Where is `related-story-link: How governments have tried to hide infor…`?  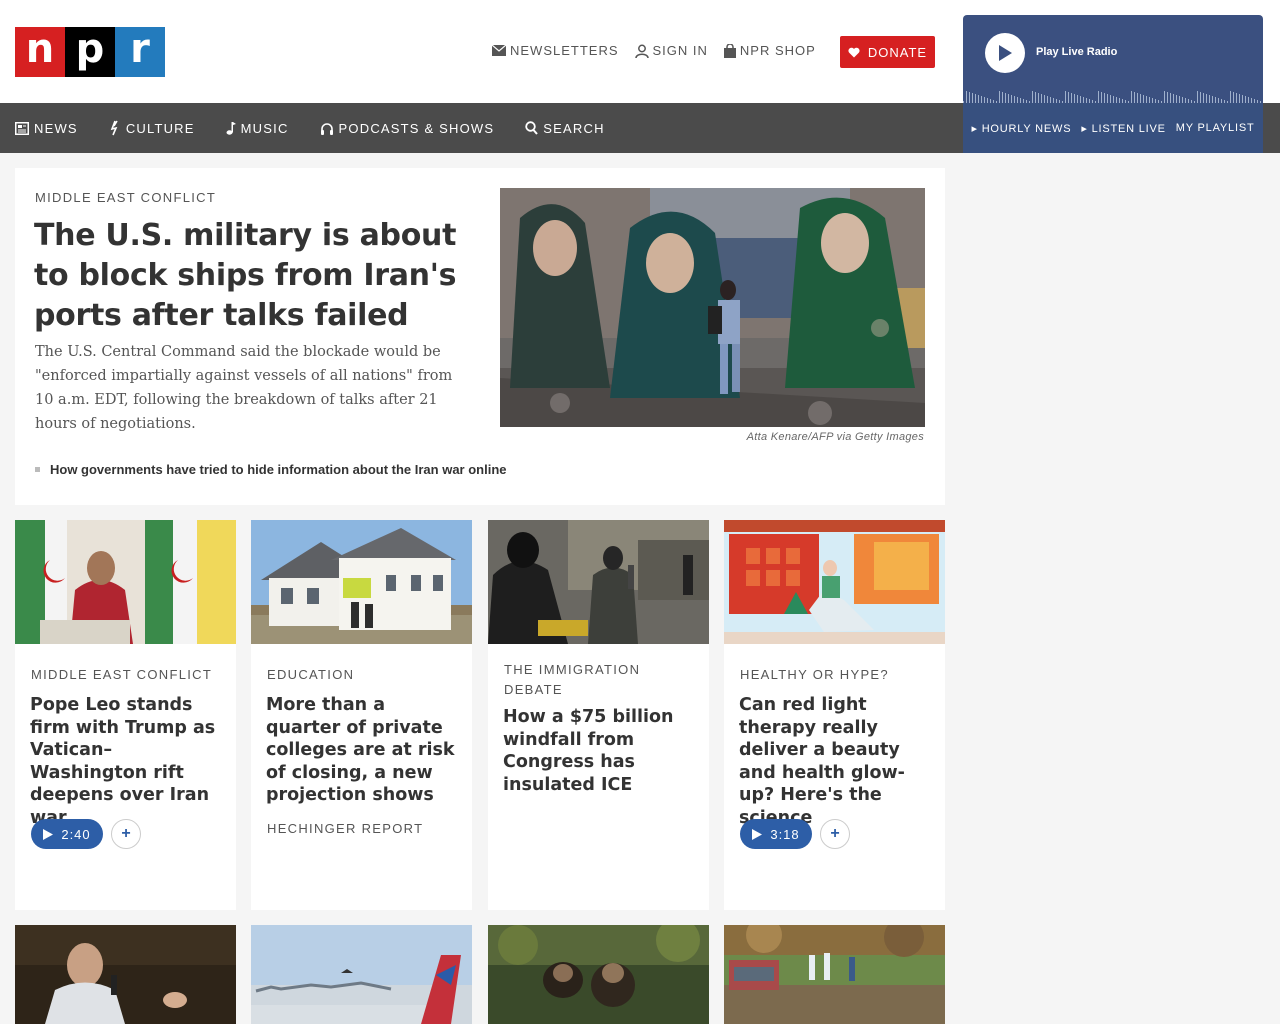 related-story-link: How governments have tried to hide infor… is located at coordinates (271, 469).